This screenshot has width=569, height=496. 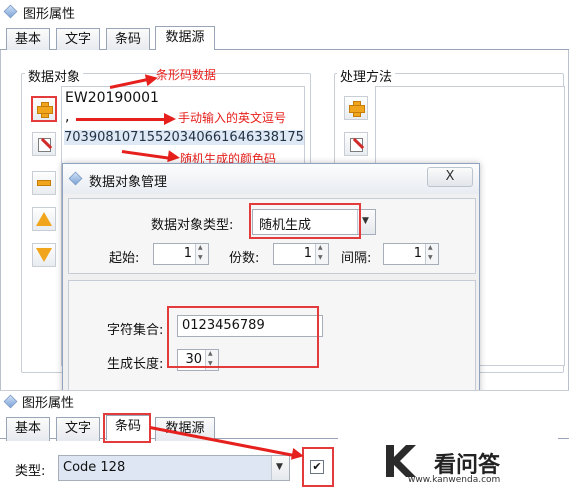 I want to click on tab-barcode: 条码, so click(x=128, y=40).